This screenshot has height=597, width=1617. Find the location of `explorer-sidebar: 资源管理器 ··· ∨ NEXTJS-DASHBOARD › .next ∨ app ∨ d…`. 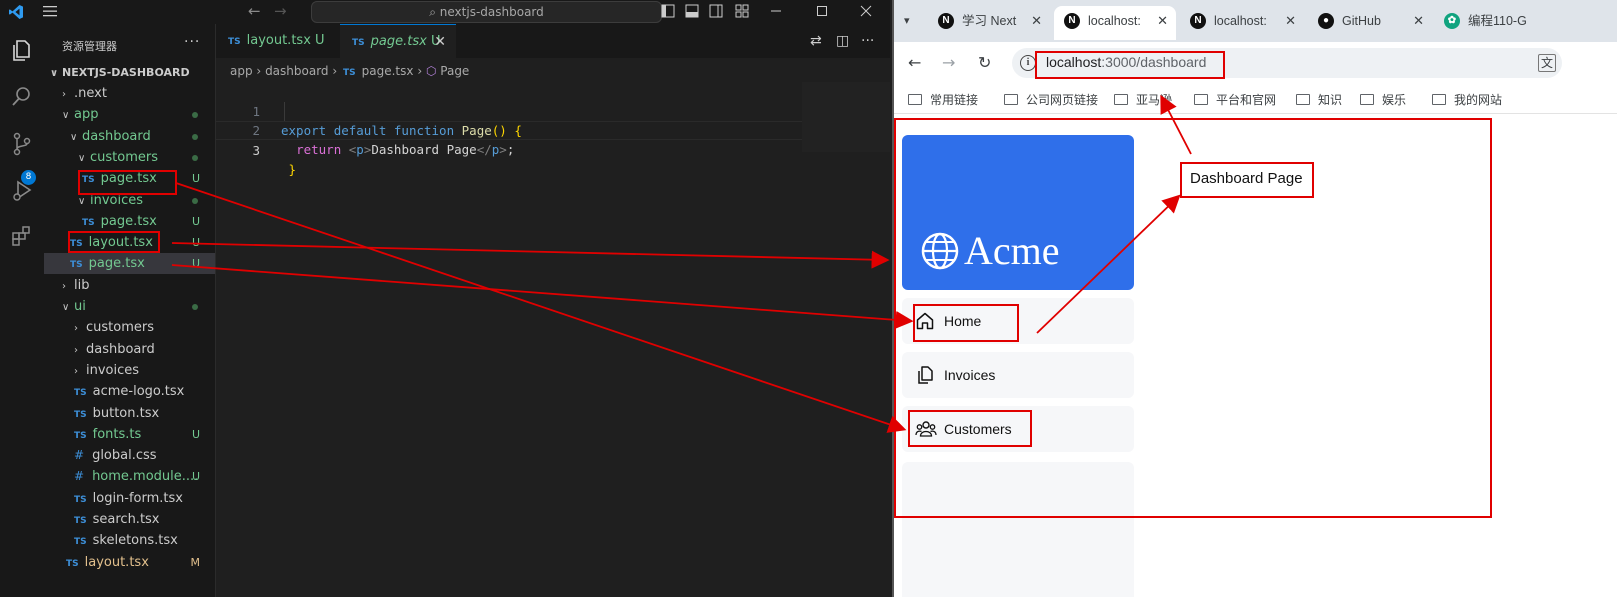

explorer-sidebar: 资源管理器 ··· ∨ NEXTJS-DASHBOARD › .next ∨ app ∨ d… is located at coordinates (130, 310).